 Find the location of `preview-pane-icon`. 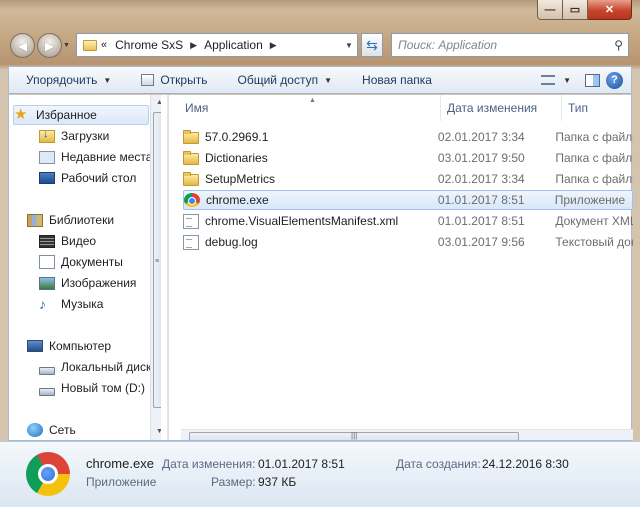

preview-pane-icon is located at coordinates (592, 80).